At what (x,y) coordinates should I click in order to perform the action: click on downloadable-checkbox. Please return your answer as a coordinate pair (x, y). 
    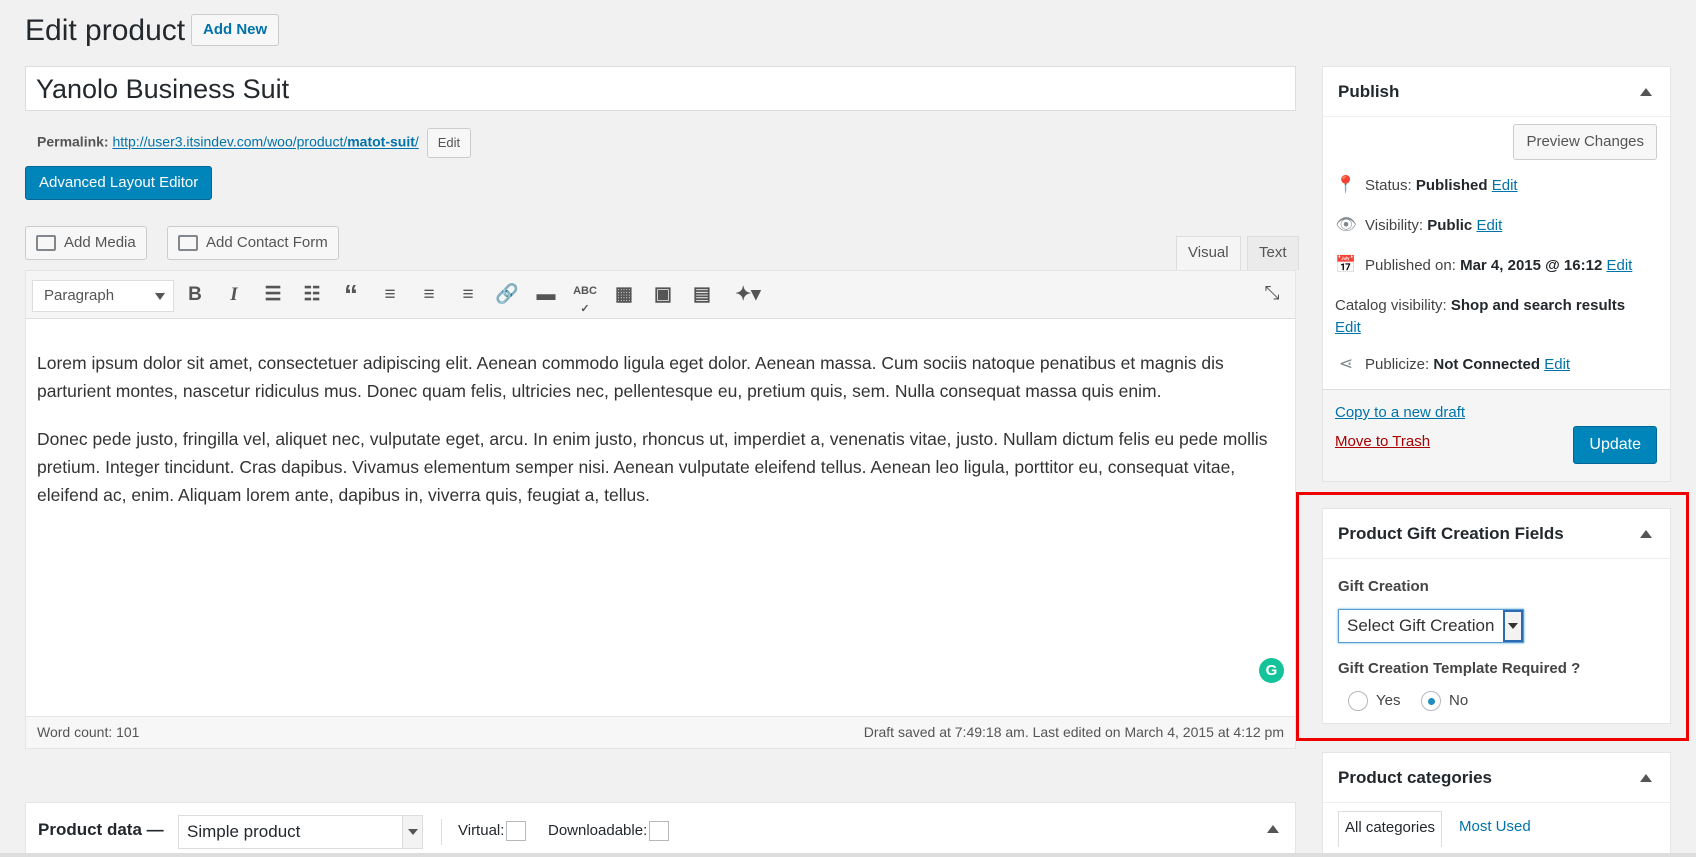
    Looking at the image, I should click on (659, 831).